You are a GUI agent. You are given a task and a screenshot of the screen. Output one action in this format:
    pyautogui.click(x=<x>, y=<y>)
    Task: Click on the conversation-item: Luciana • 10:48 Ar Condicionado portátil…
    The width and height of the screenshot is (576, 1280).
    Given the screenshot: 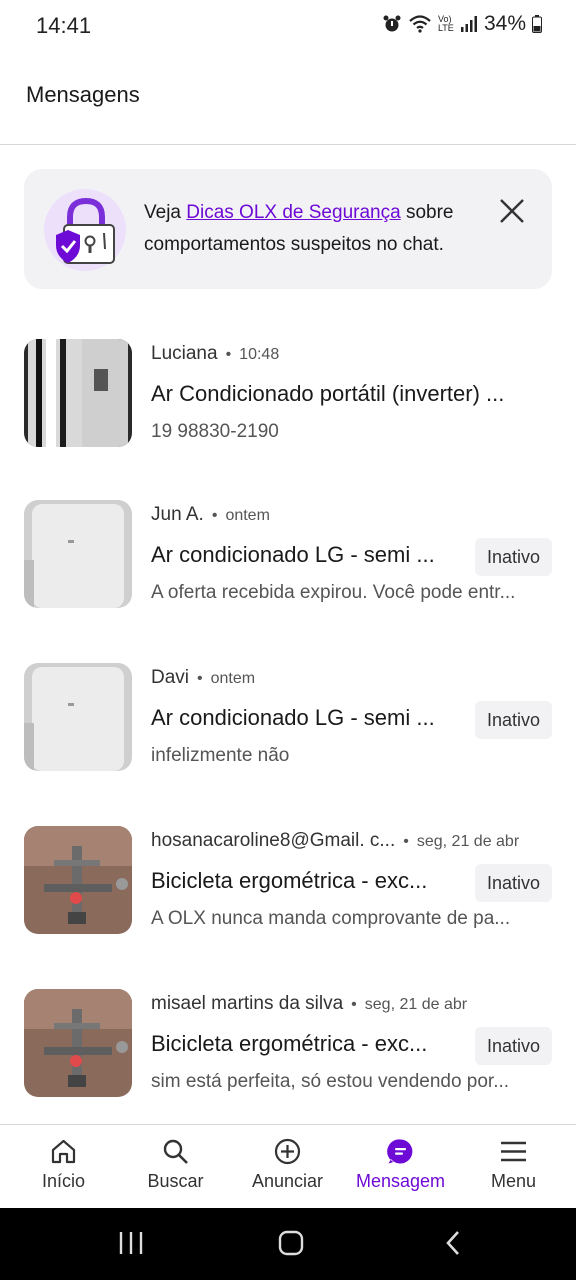 What is the action you would take?
    pyautogui.click(x=288, y=399)
    